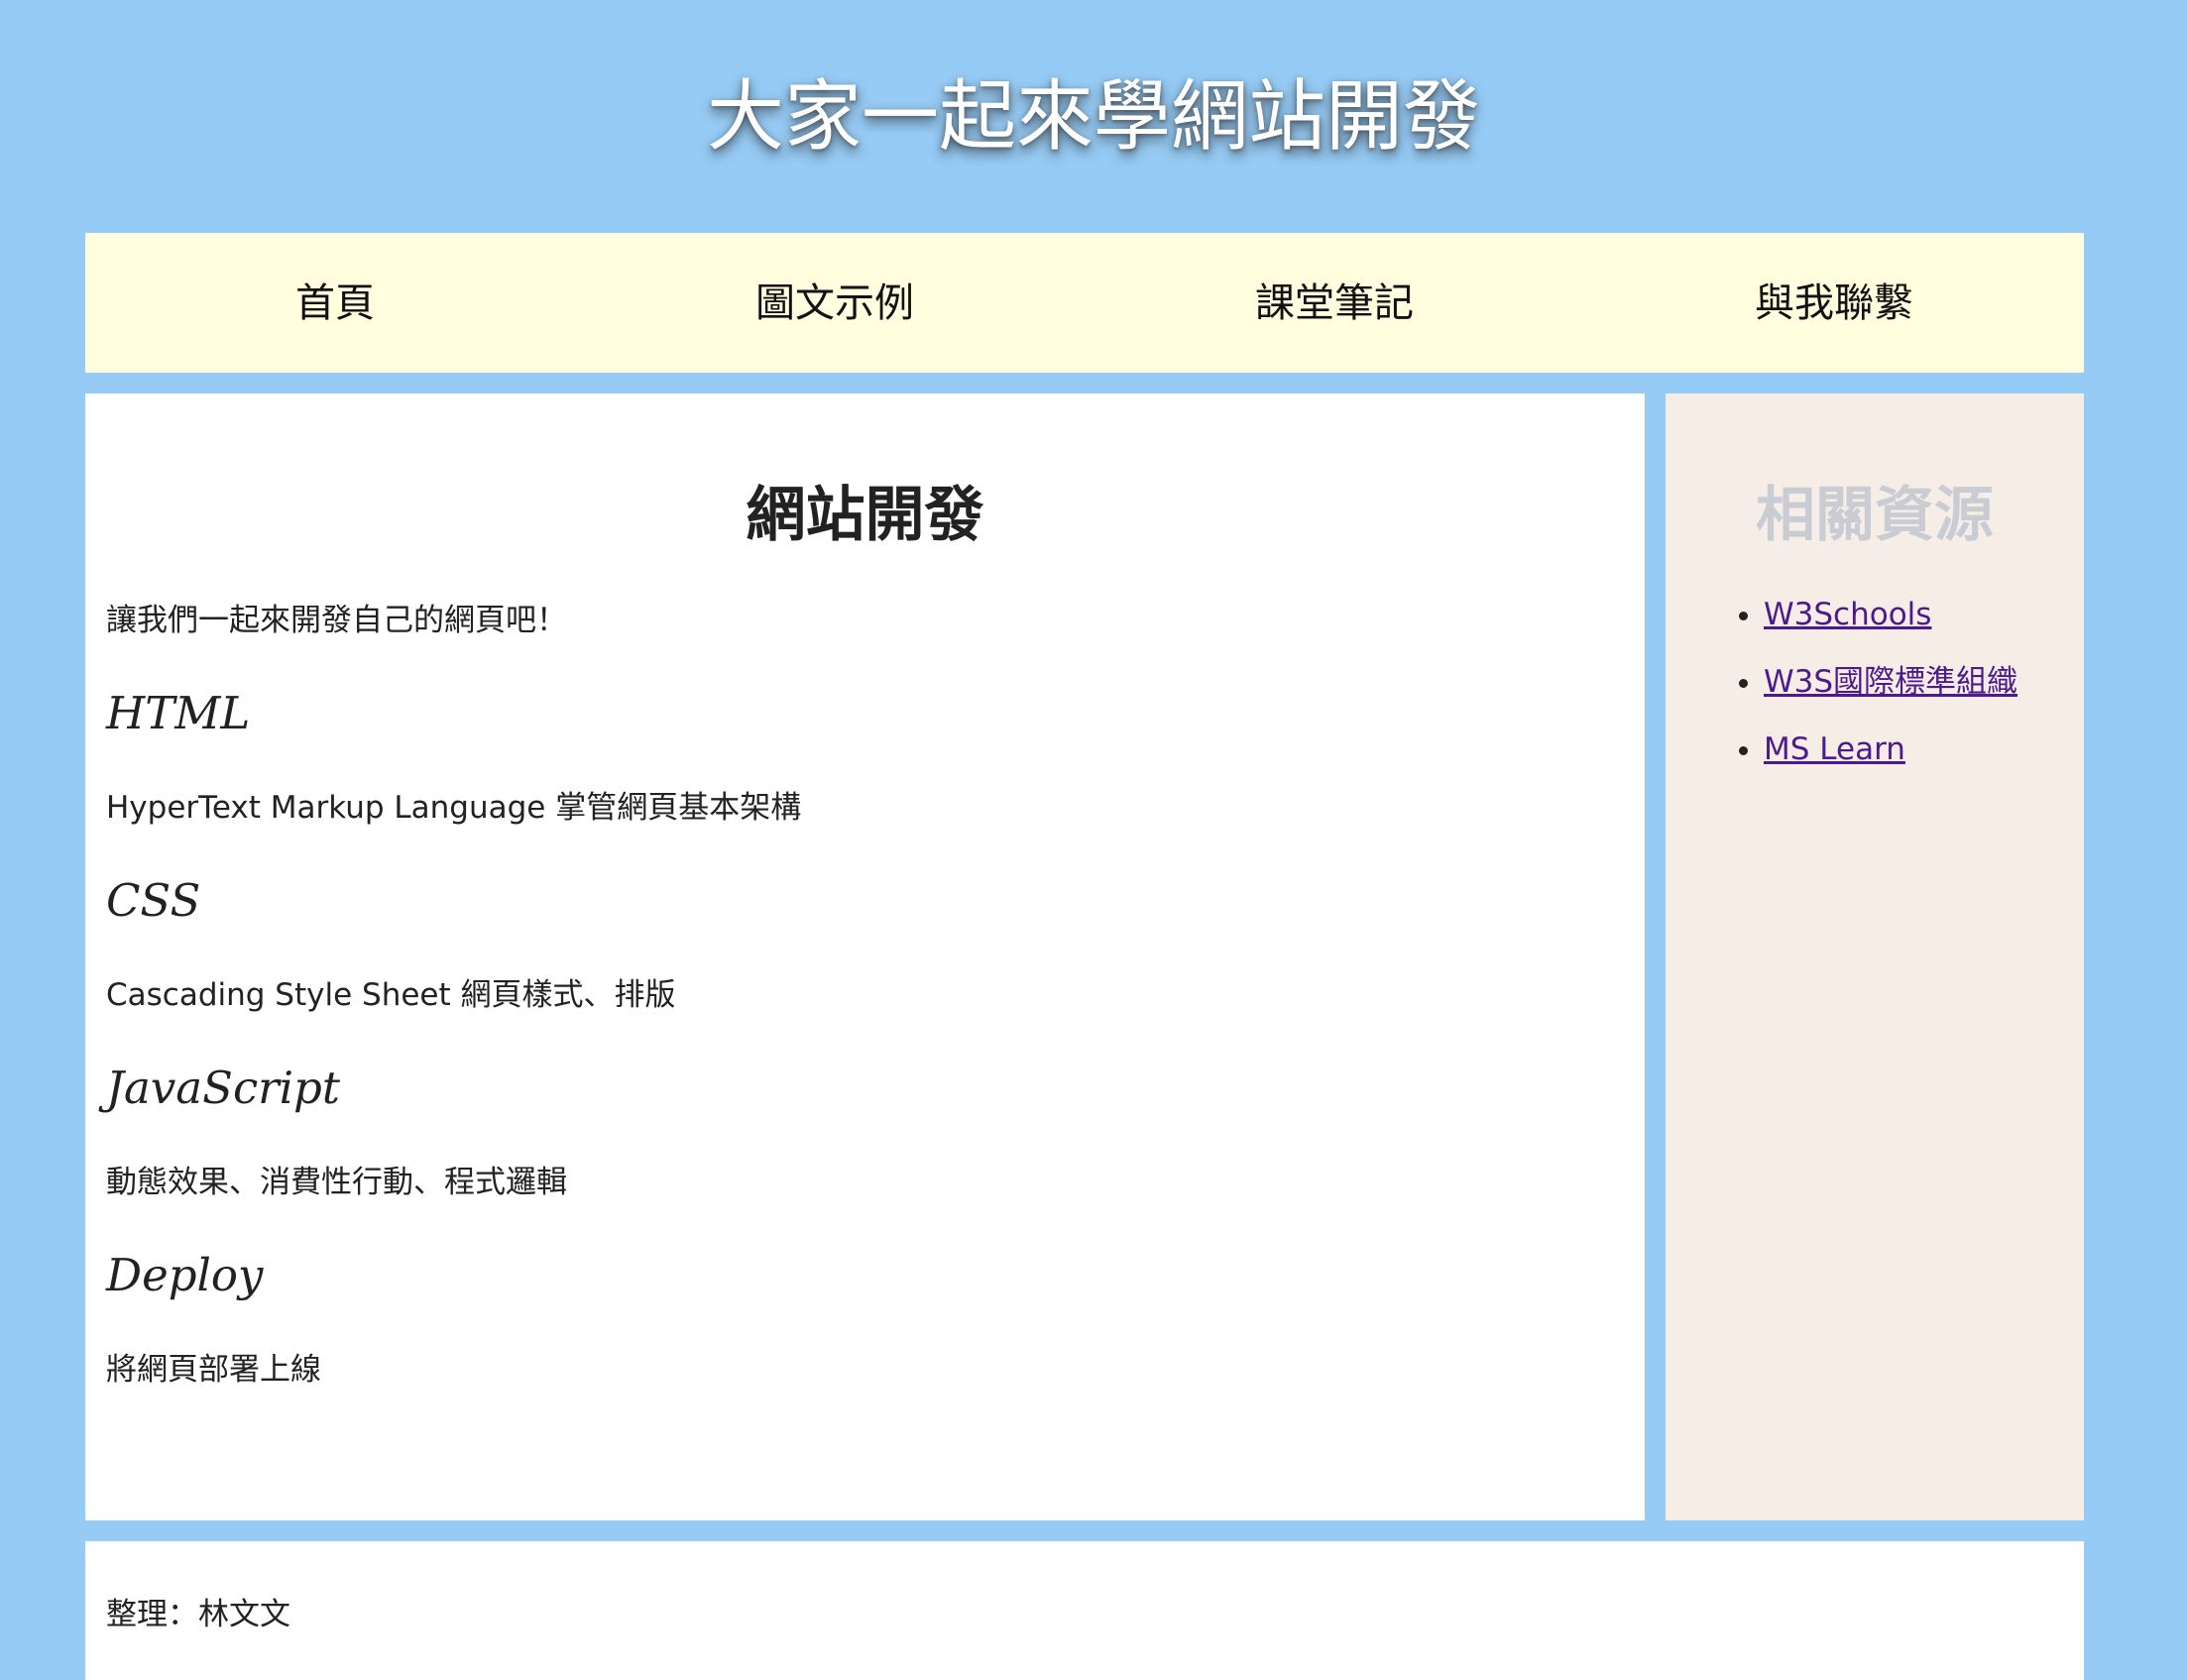 The width and height of the screenshot is (2187, 1680). I want to click on link-w3schools: W3Schools, so click(1848, 614).